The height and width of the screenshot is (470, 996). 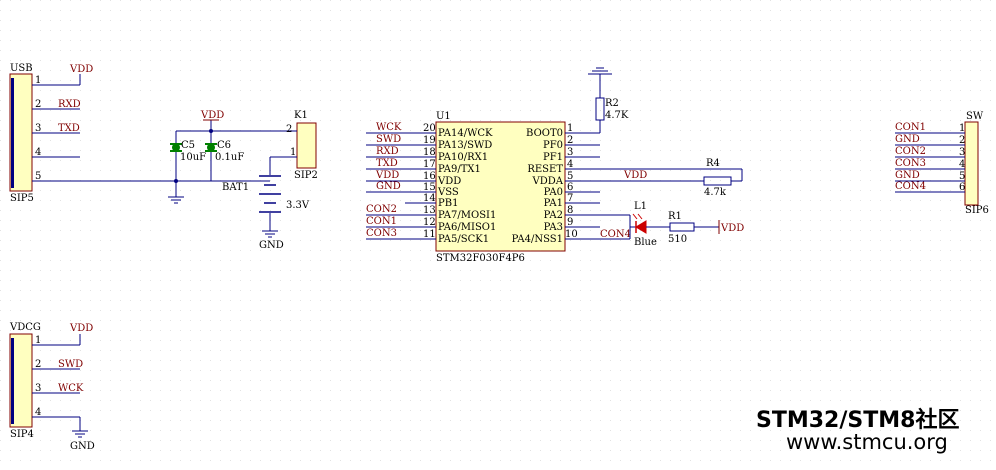 What do you see at coordinates (867, 442) in the screenshot?
I see `watermark-url: www.stmcu.org` at bounding box center [867, 442].